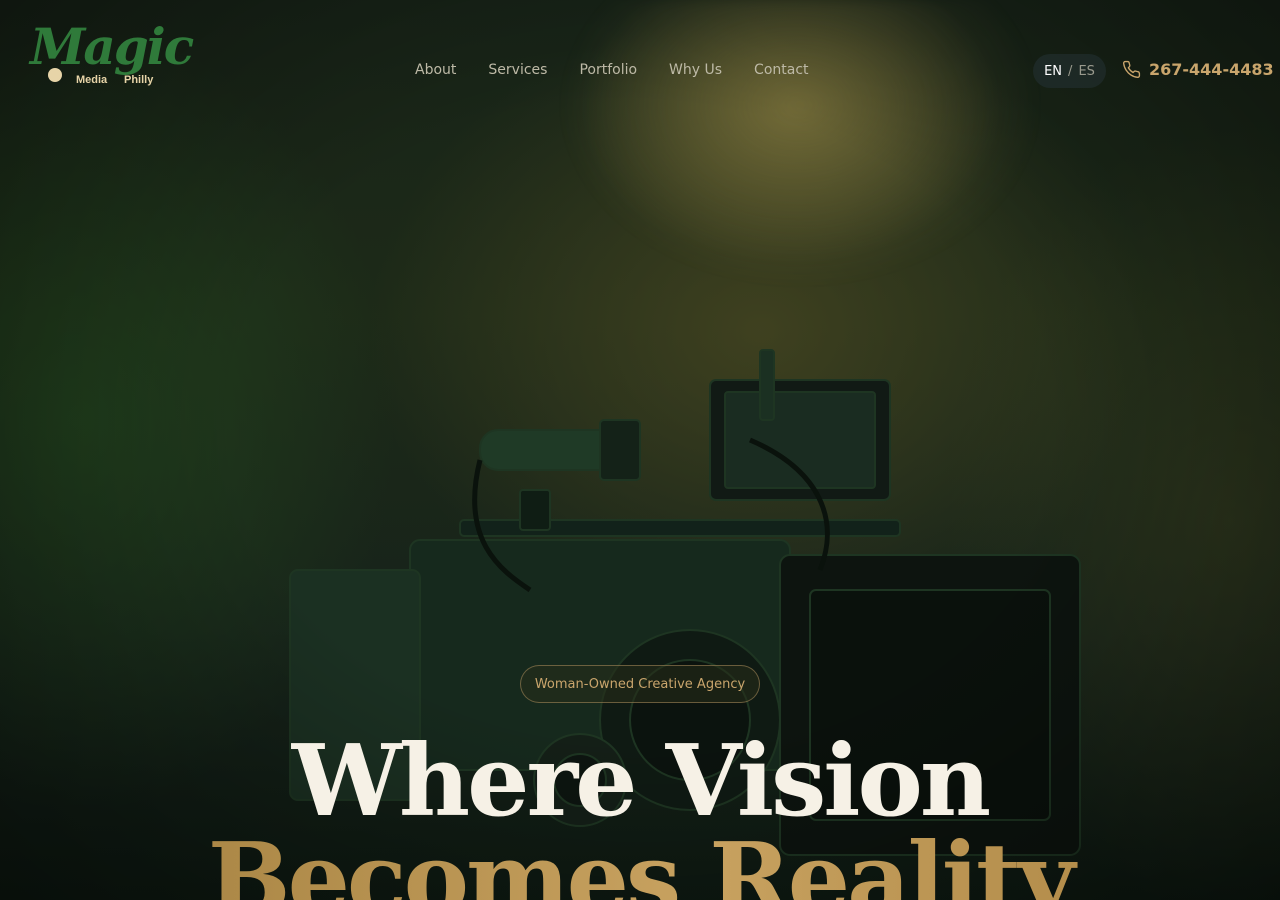 Image resolution: width=1280 pixels, height=900 pixels. I want to click on logo-philly-text: Philly, so click(139, 80).